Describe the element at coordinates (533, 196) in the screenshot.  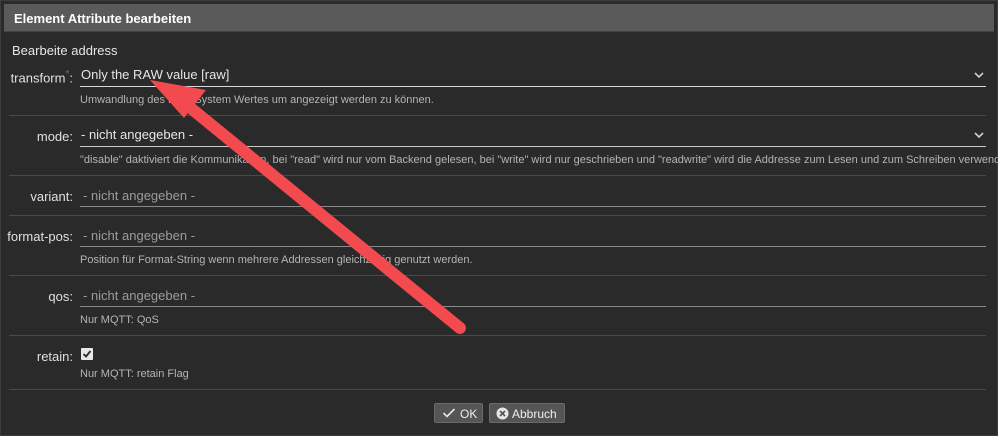
I see `variant-input: - nicht angegeben -` at that location.